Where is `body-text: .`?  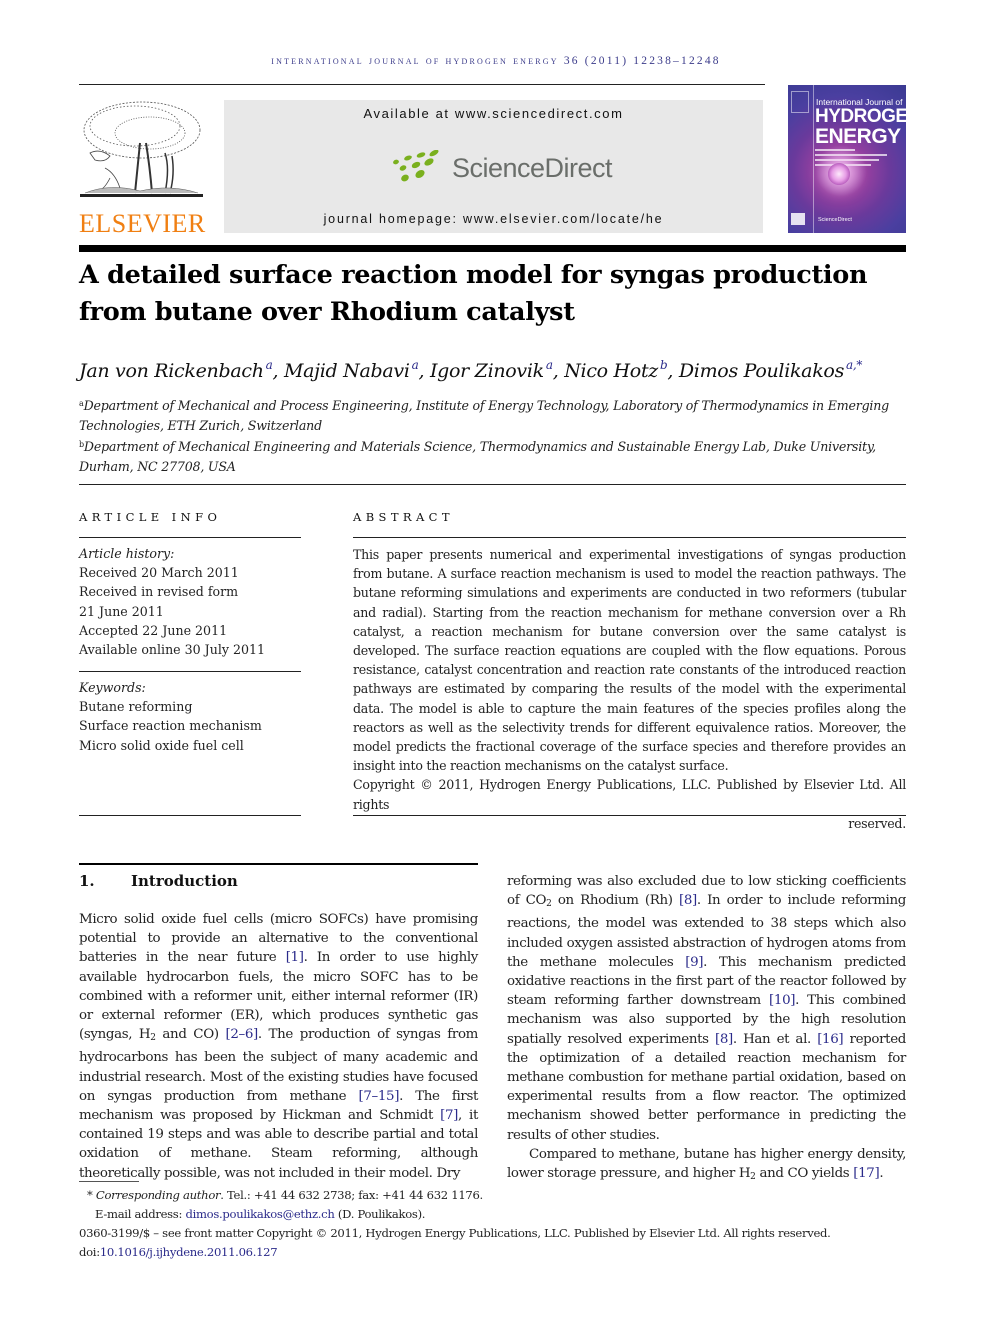 body-text: . is located at coordinates (881, 1174).